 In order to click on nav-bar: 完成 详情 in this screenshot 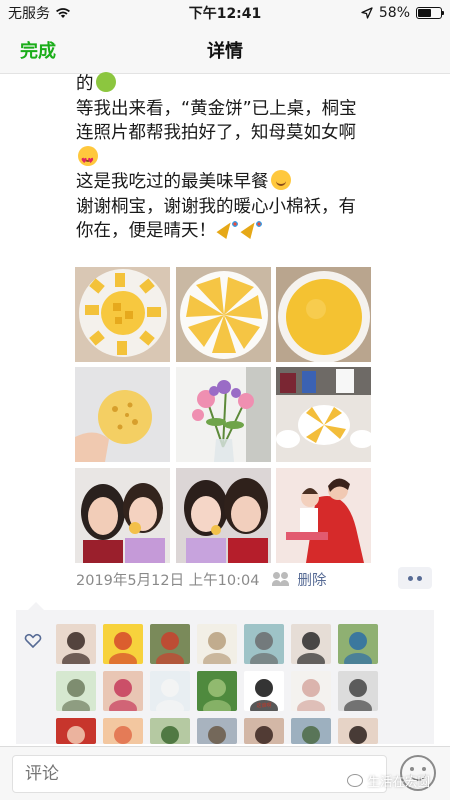, I will do `click(225, 50)`.